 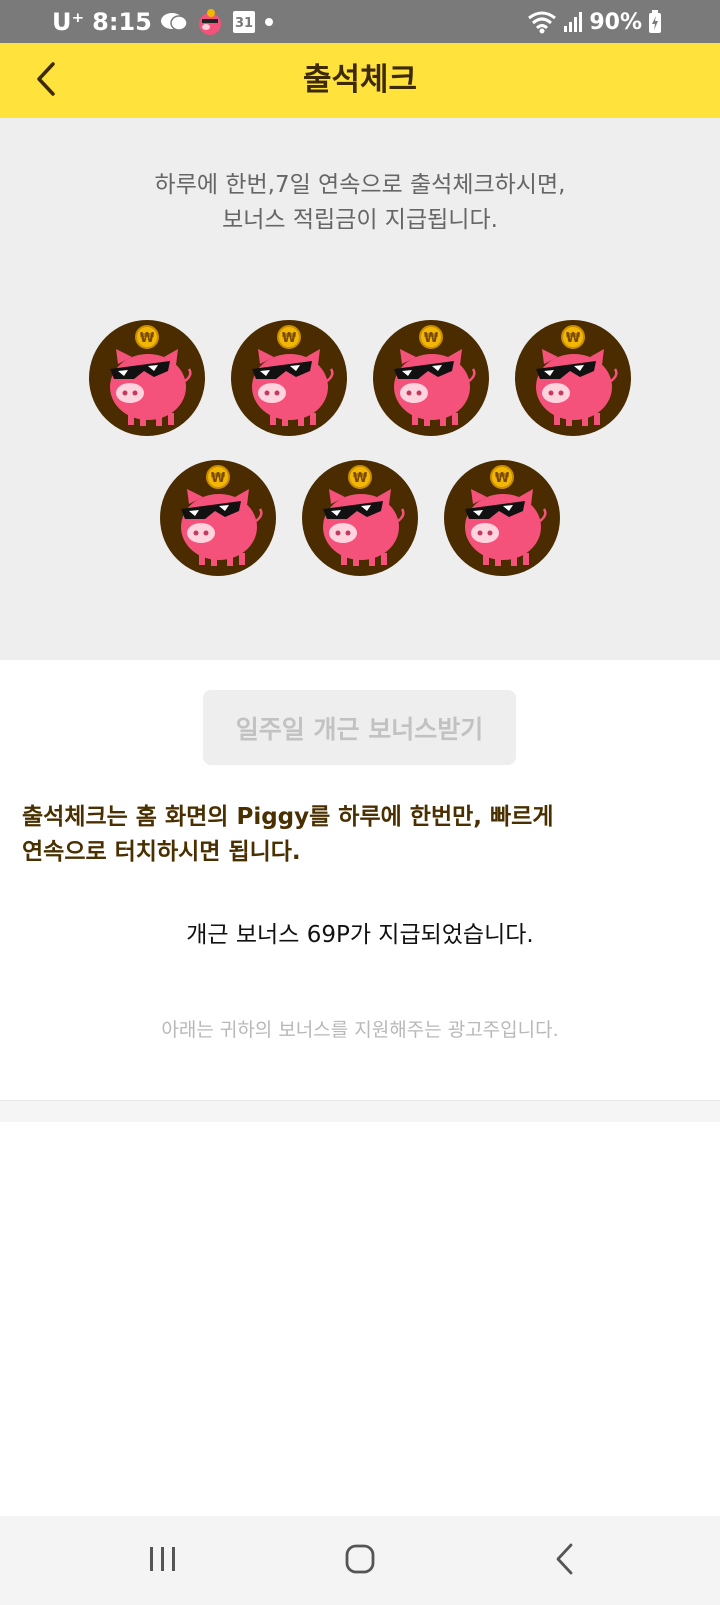 What do you see at coordinates (542, 22) in the screenshot?
I see `wifi-icon` at bounding box center [542, 22].